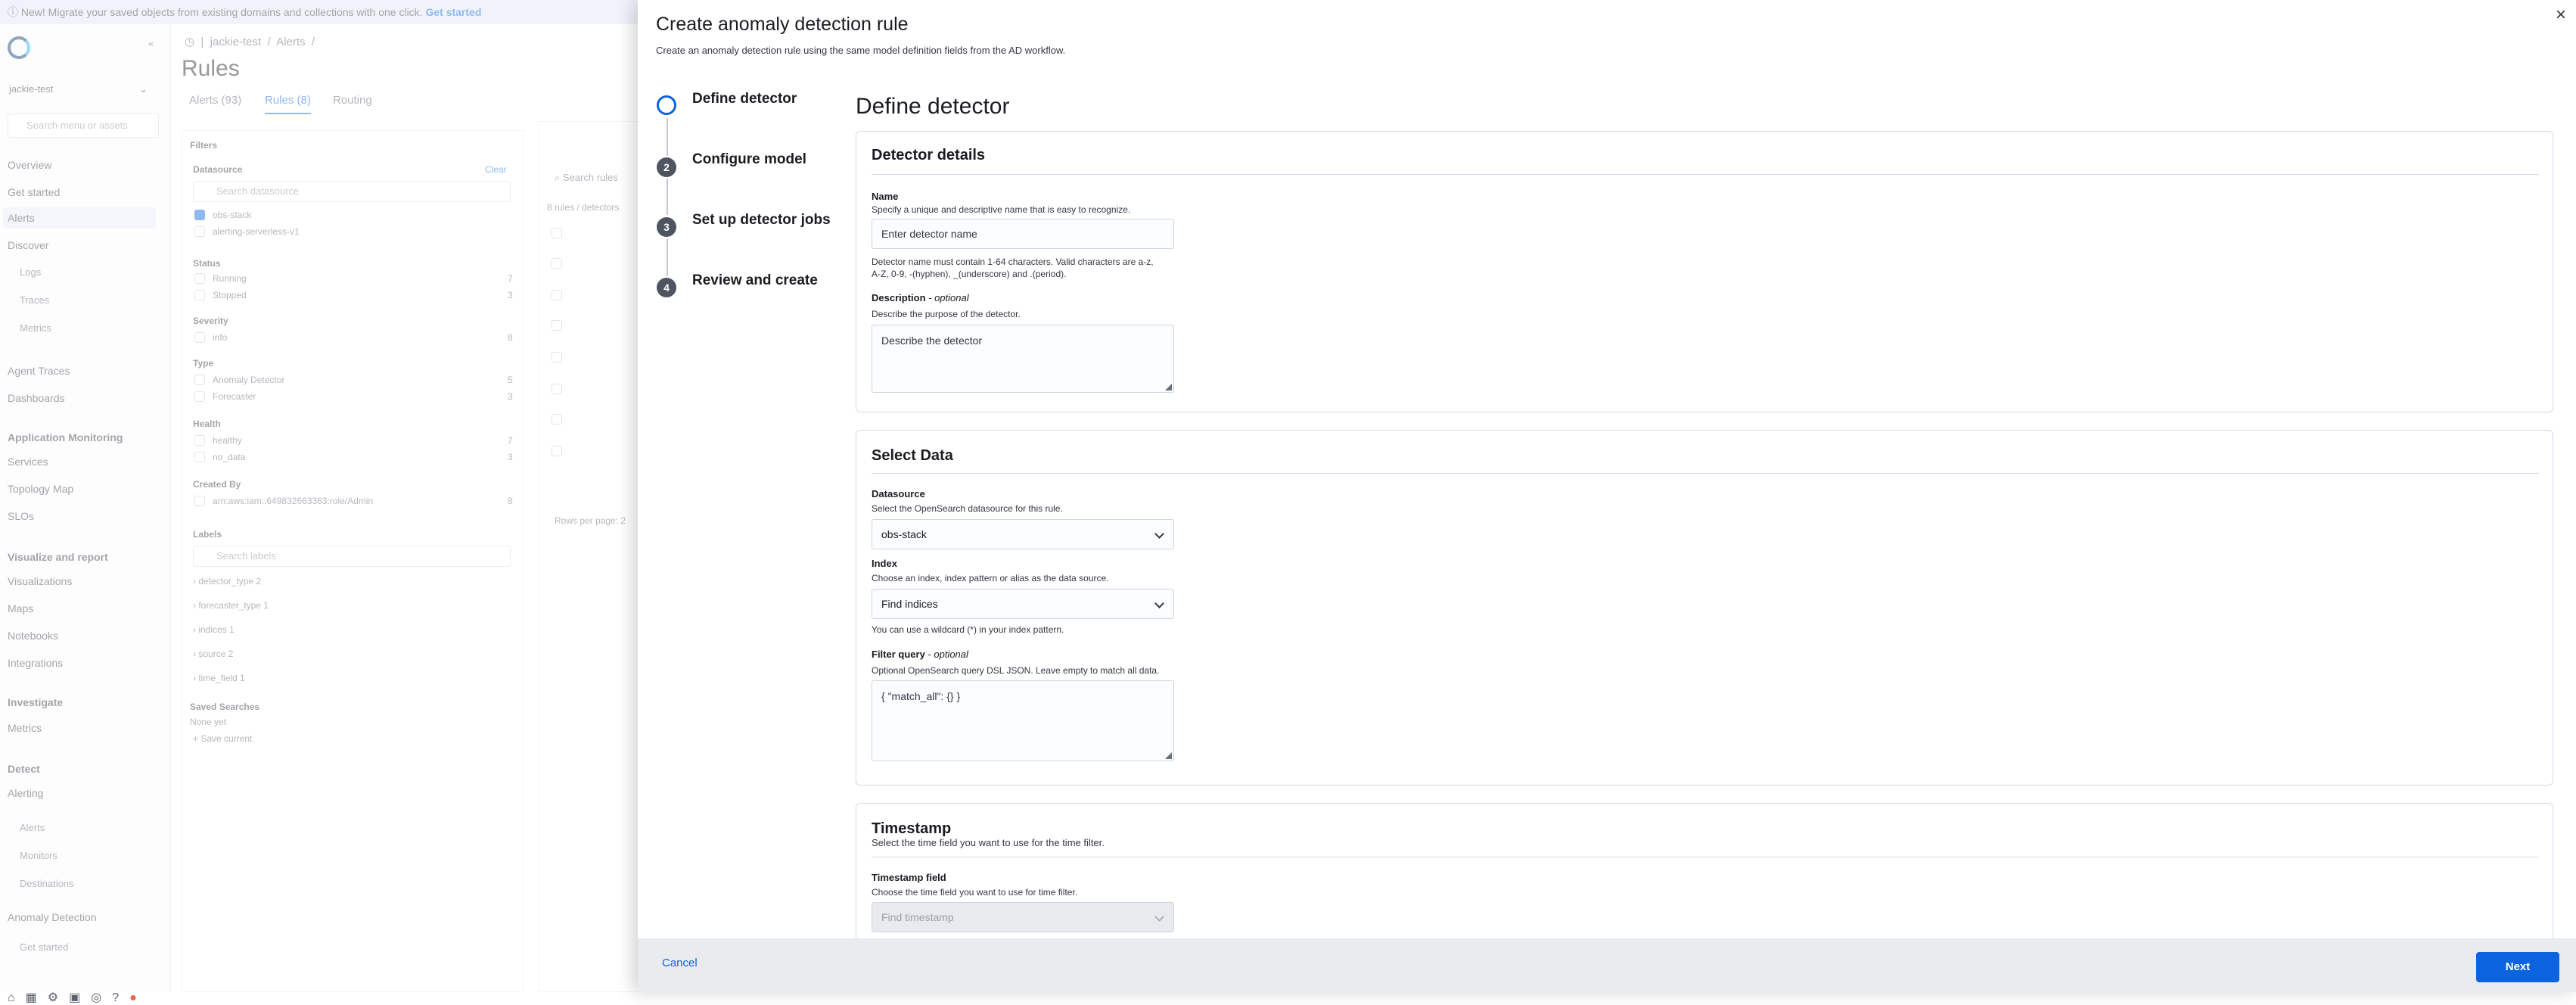 The image size is (2576, 1005). Describe the element at coordinates (28, 245) in the screenshot. I see `nav-discover: Discover` at that location.